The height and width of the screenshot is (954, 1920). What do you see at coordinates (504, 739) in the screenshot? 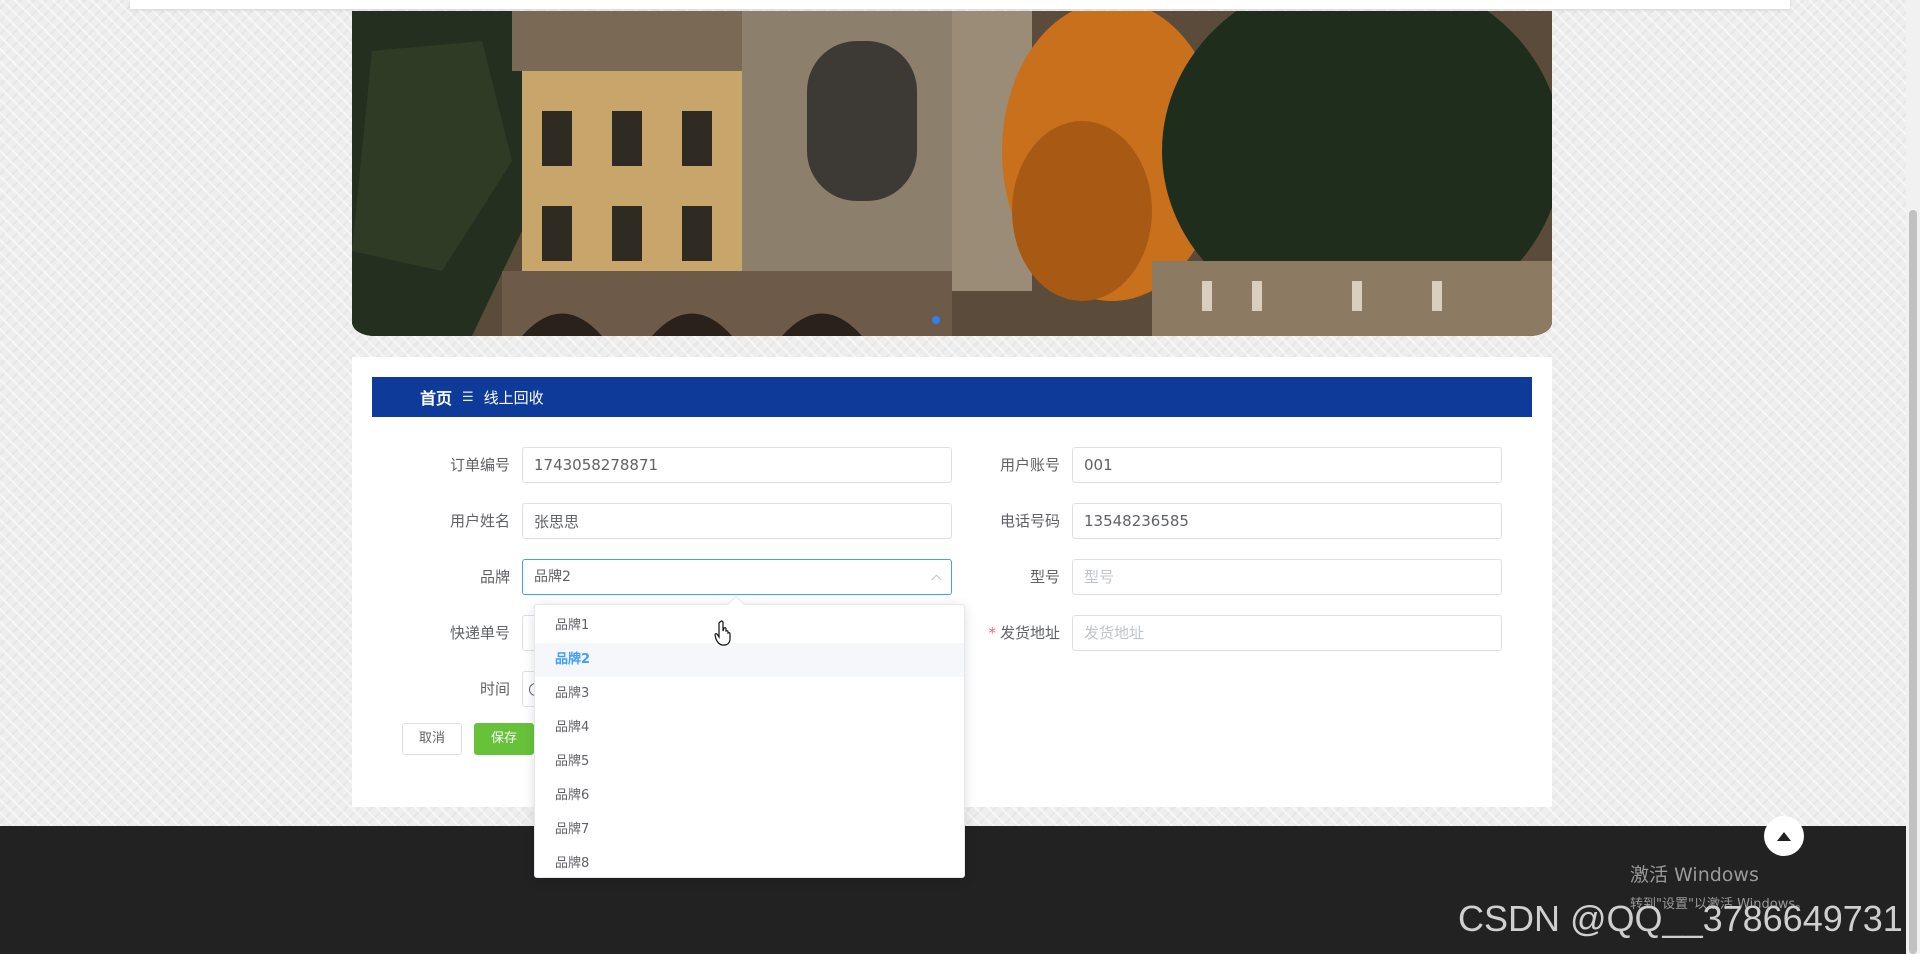
I see `save-button: 保存` at bounding box center [504, 739].